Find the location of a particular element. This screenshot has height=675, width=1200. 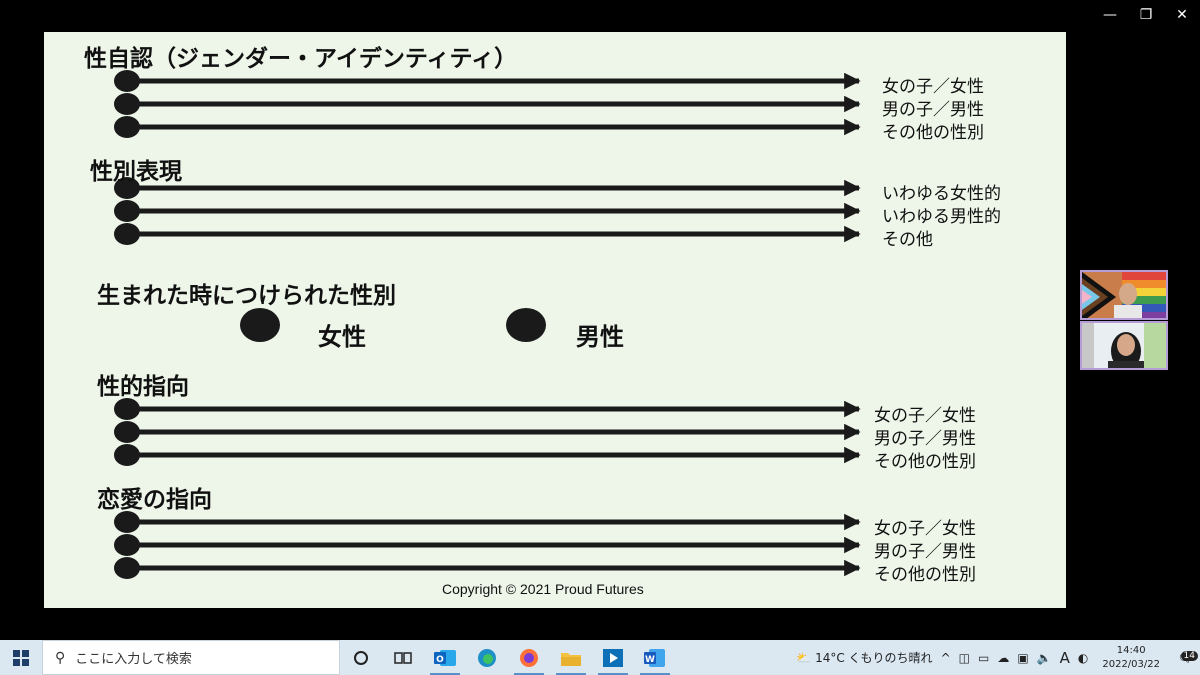

taskbar-search-box: ⚲ ここに入力して検索 is located at coordinates (191, 657).